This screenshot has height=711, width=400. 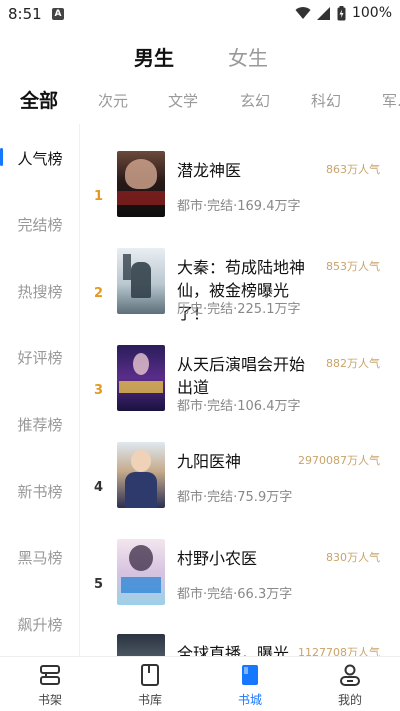 What do you see at coordinates (255, 100) in the screenshot?
I see `category-tab-fantasy: 玄幻` at bounding box center [255, 100].